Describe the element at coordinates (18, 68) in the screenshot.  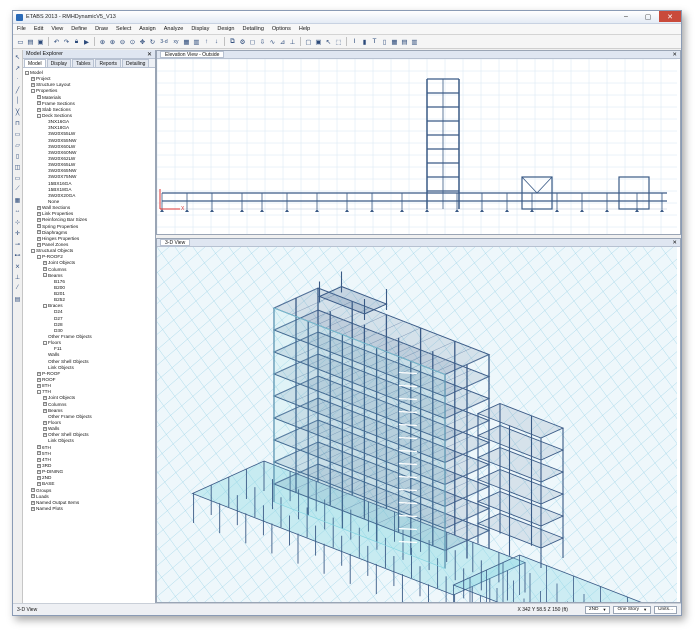
I see `reshape-icon: ↗` at that location.